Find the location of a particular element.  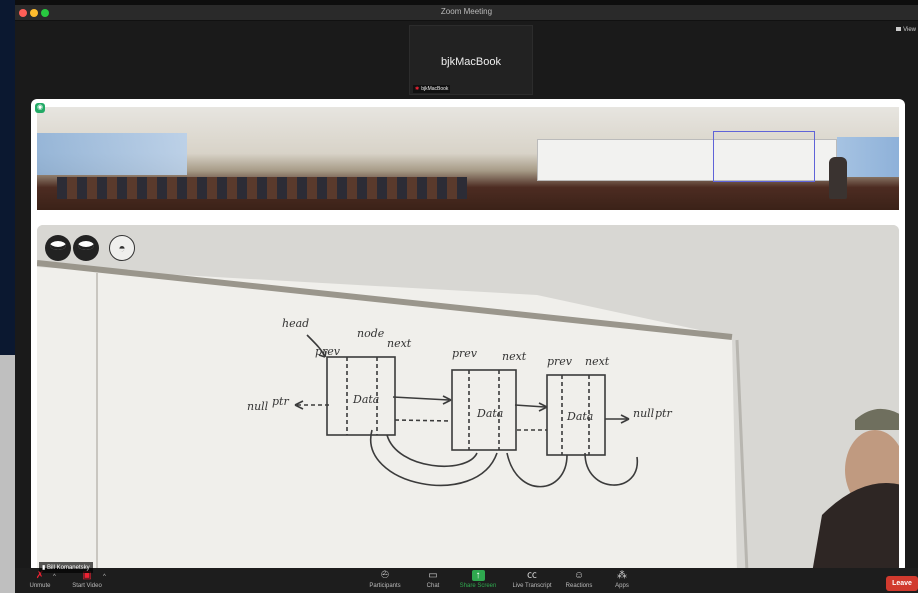

owl-eye-right-icon is located at coordinates (86, 248).